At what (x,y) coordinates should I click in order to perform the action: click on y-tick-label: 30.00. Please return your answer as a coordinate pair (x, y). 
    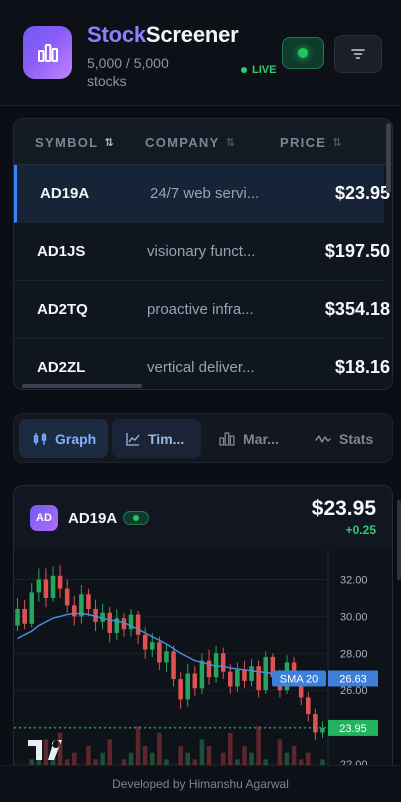
    Looking at the image, I should click on (354, 617).